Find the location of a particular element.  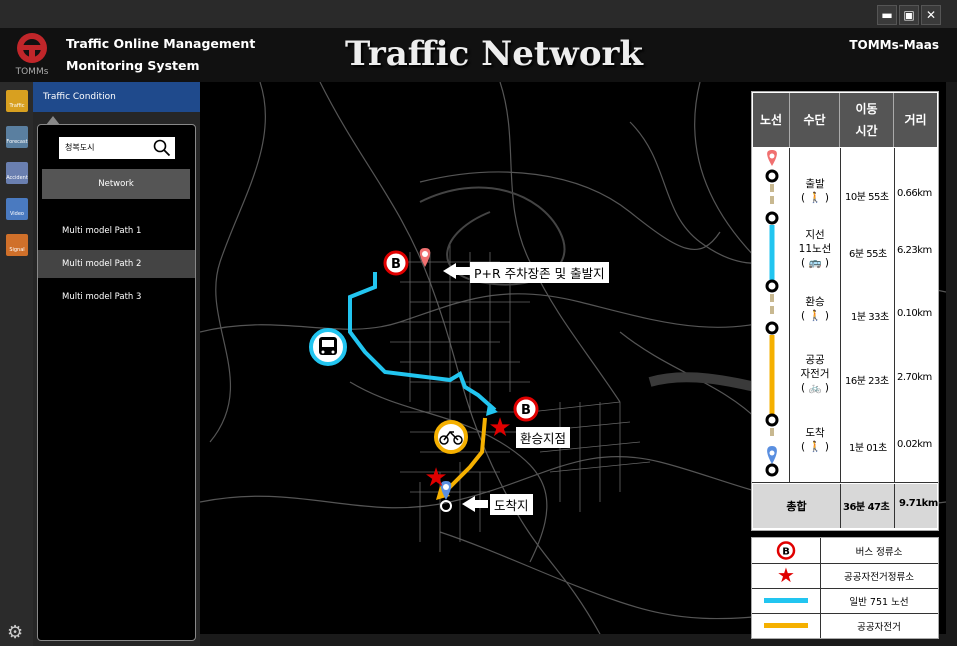

close-button: ✕ is located at coordinates (931, 15).